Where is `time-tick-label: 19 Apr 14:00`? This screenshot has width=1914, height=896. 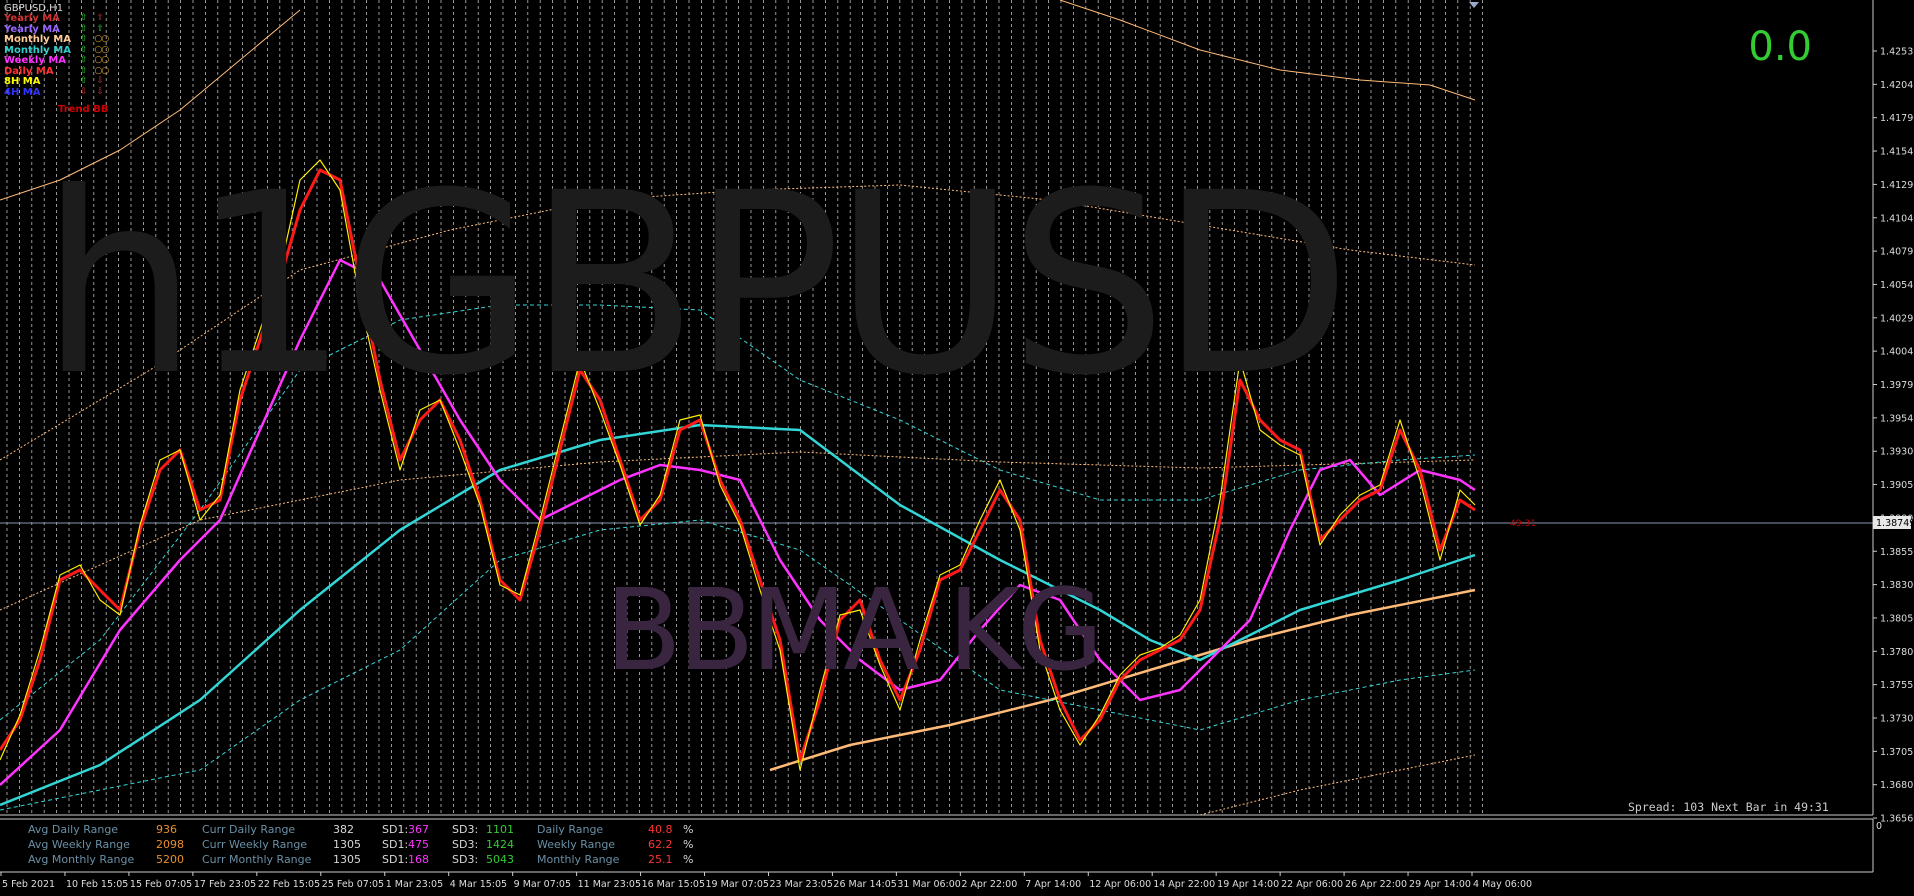 time-tick-label: 19 Apr 14:00 is located at coordinates (1248, 884).